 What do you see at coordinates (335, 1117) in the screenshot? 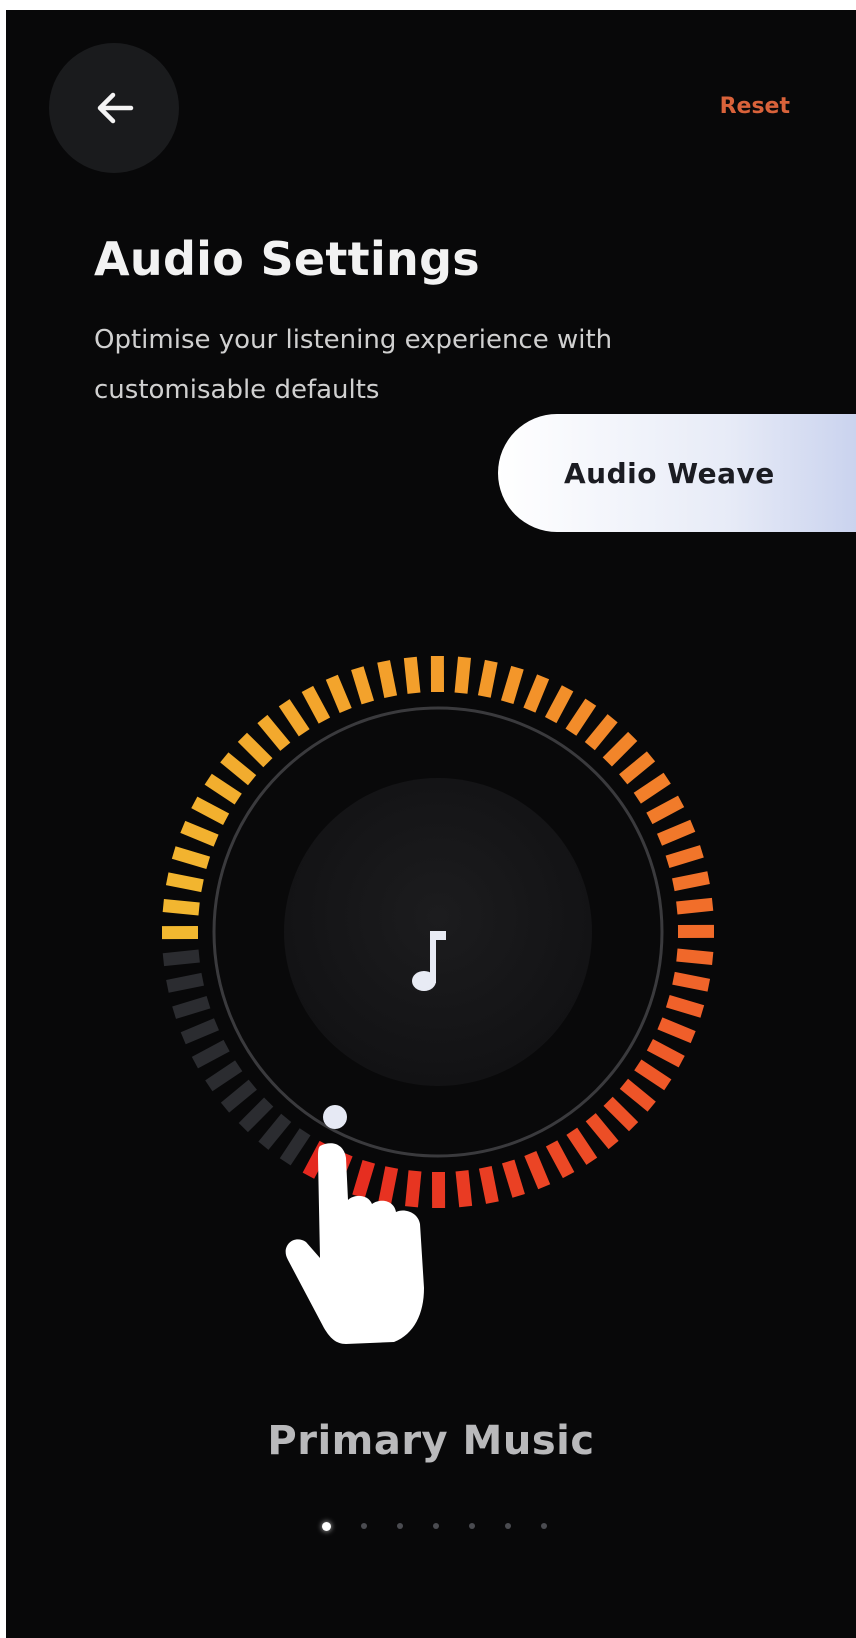
I see `dial-thumb-handle` at bounding box center [335, 1117].